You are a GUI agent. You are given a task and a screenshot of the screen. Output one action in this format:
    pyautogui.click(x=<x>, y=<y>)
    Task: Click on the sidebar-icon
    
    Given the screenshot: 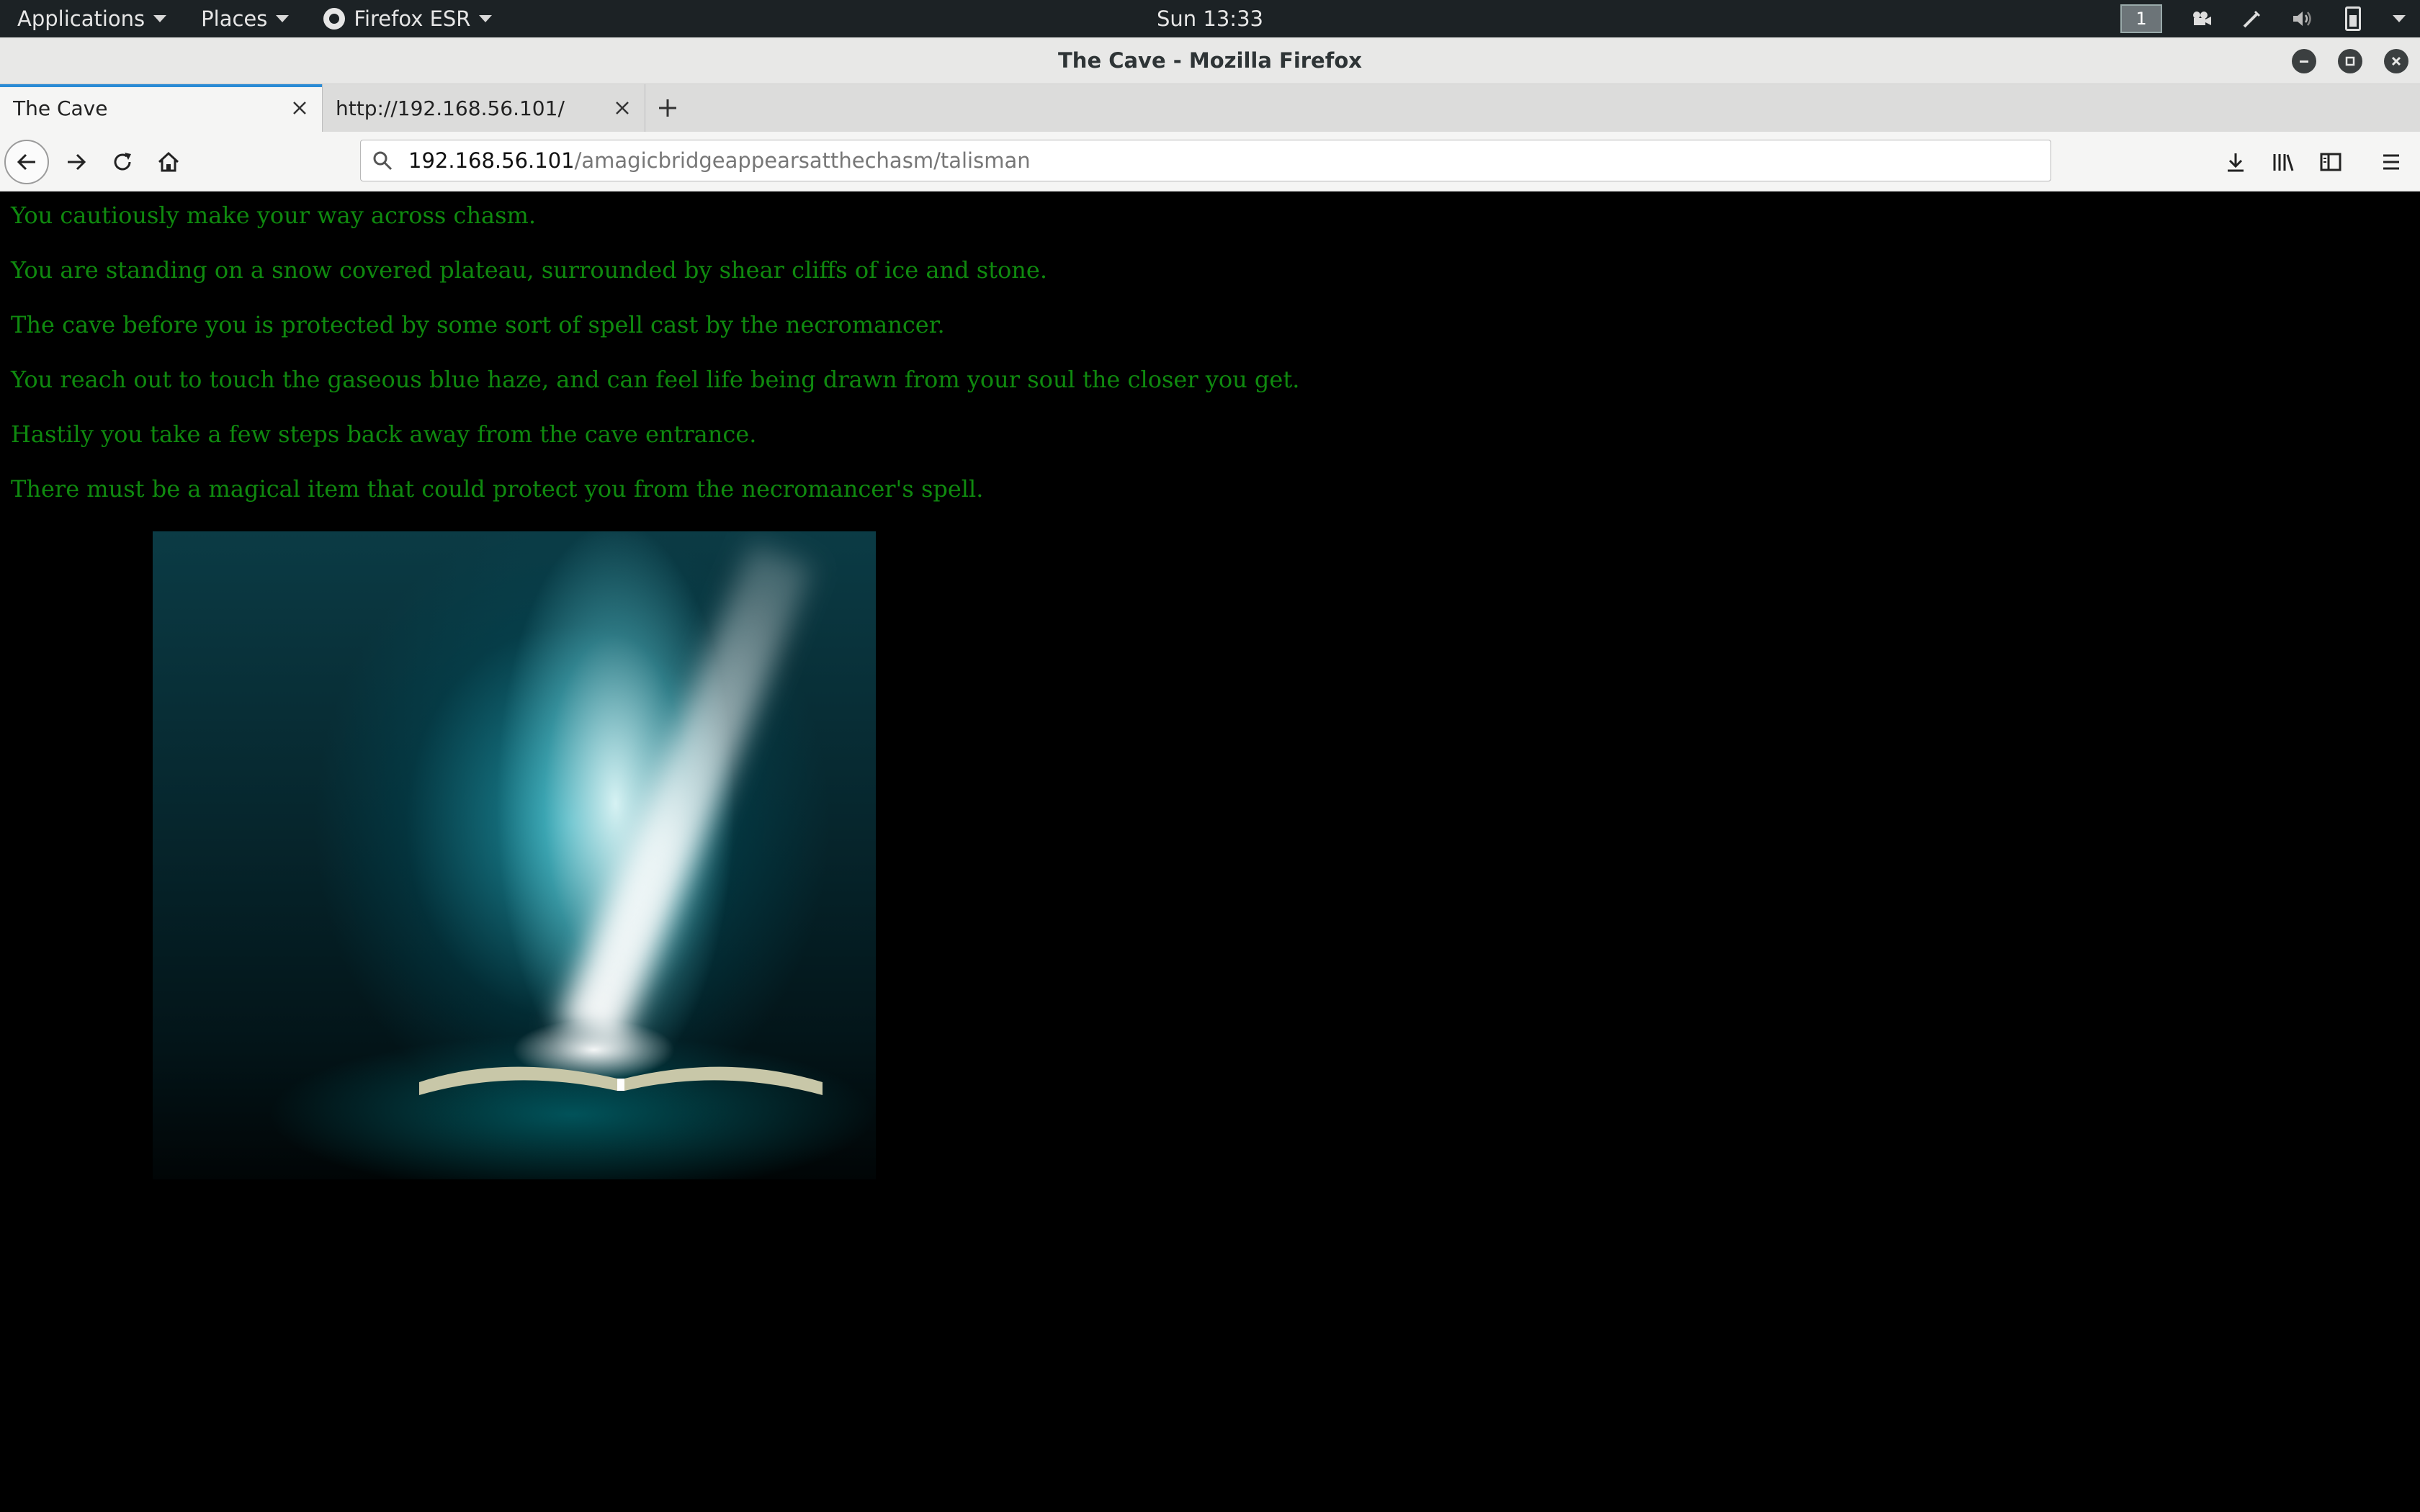 What is the action you would take?
    pyautogui.click(x=2330, y=162)
    